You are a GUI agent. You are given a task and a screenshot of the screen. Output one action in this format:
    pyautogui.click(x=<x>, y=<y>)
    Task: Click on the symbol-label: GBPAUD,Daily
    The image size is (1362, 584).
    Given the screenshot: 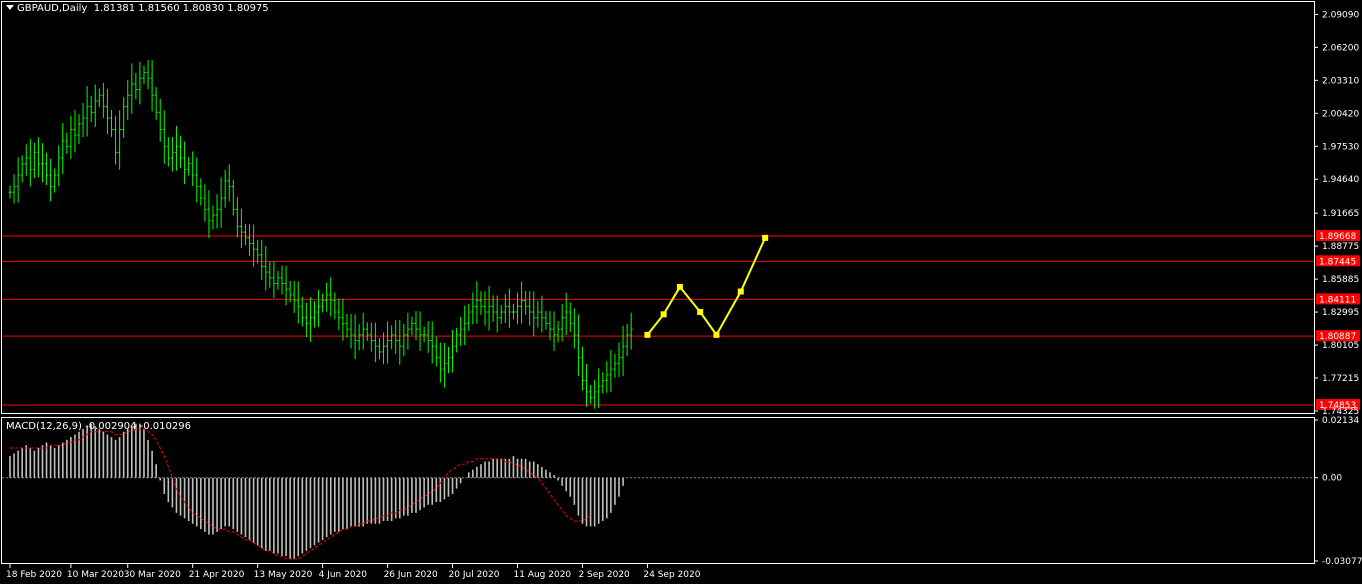 What is the action you would take?
    pyautogui.click(x=52, y=8)
    